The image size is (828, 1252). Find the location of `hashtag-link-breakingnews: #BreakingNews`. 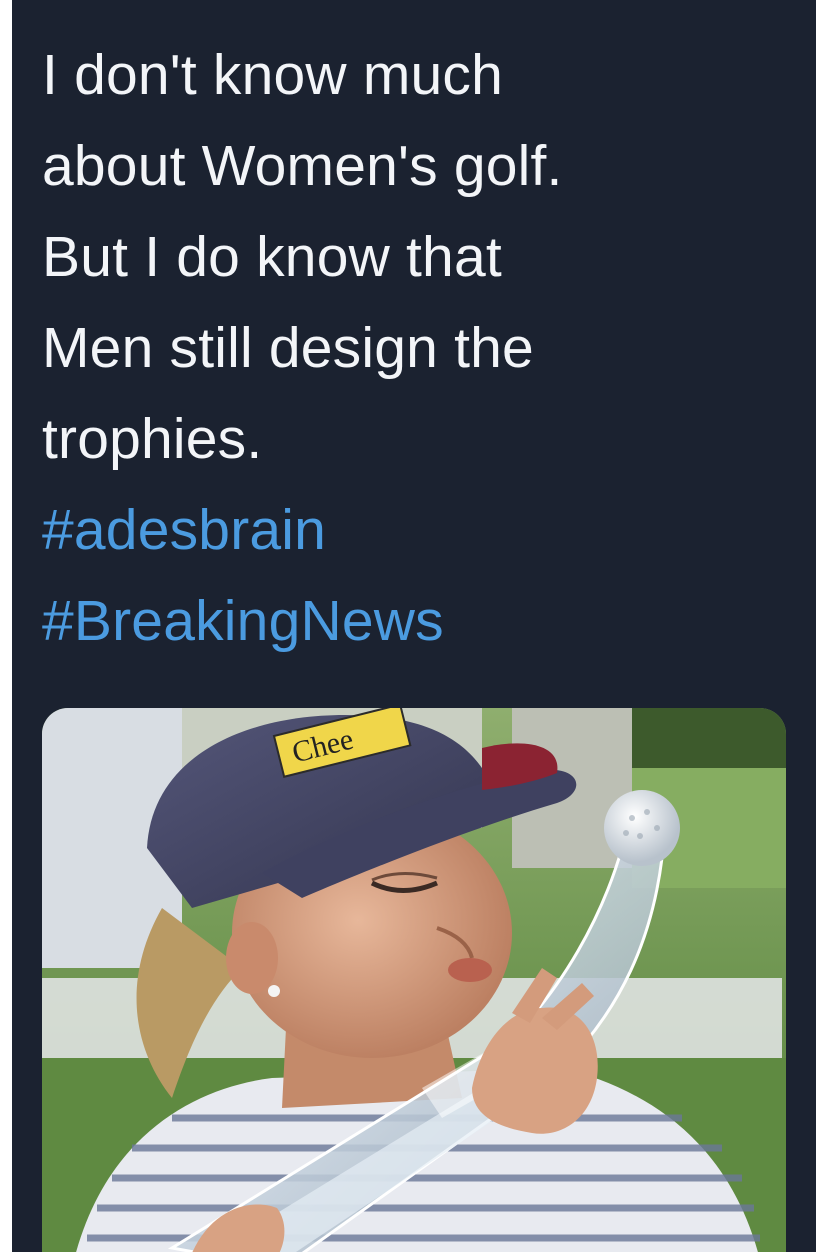

hashtag-link-breakingnews: #BreakingNews is located at coordinates (417, 621).